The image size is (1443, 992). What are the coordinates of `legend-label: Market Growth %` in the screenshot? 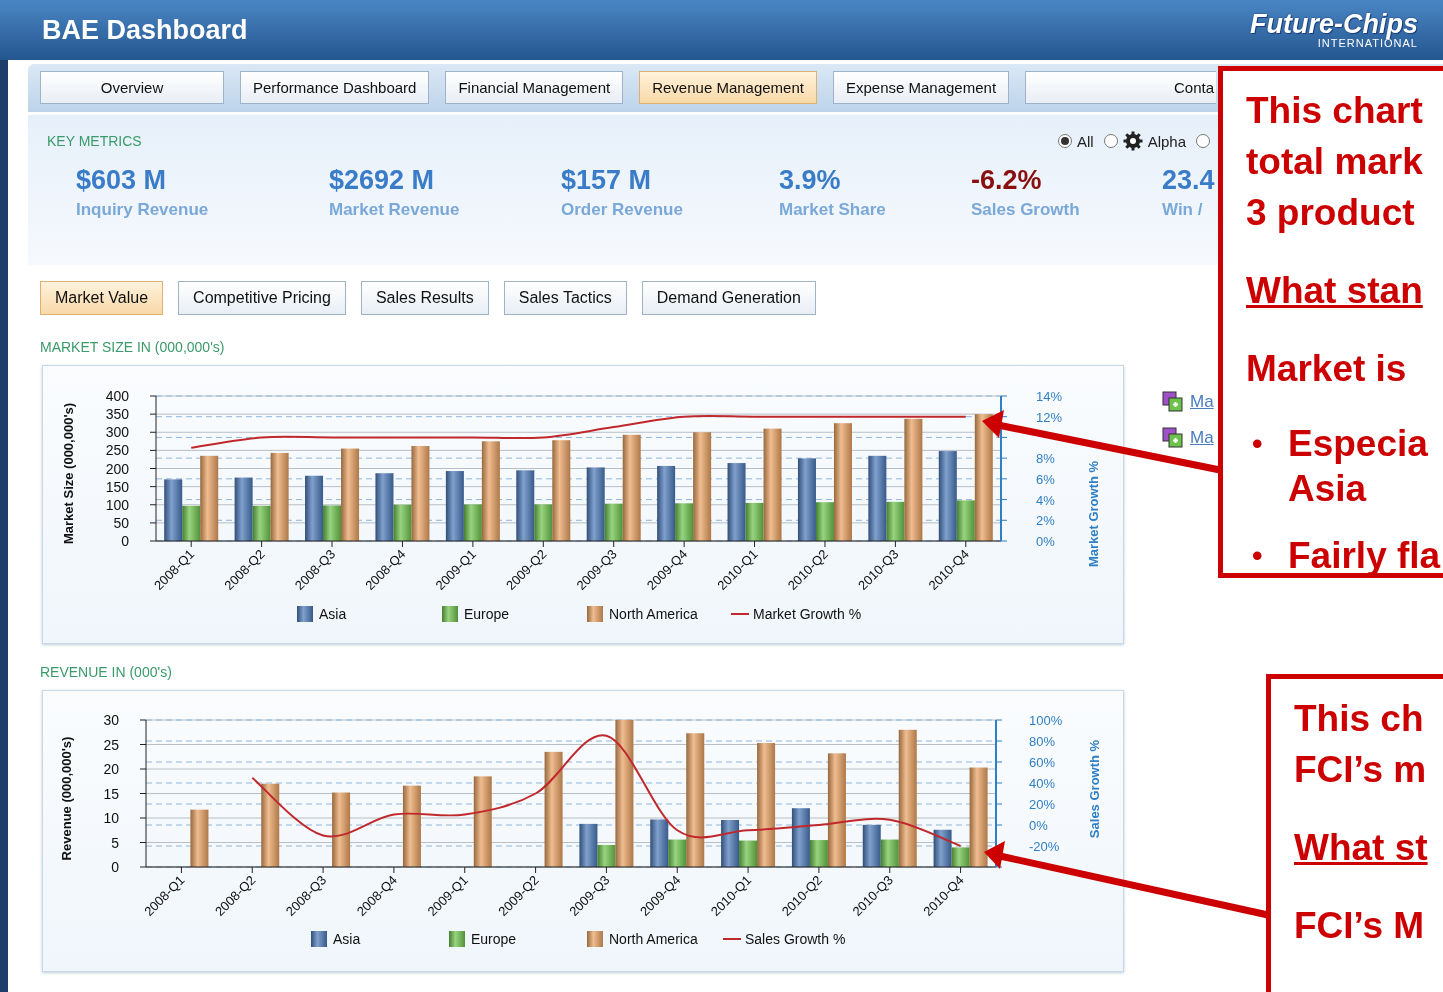 It's located at (807, 614).